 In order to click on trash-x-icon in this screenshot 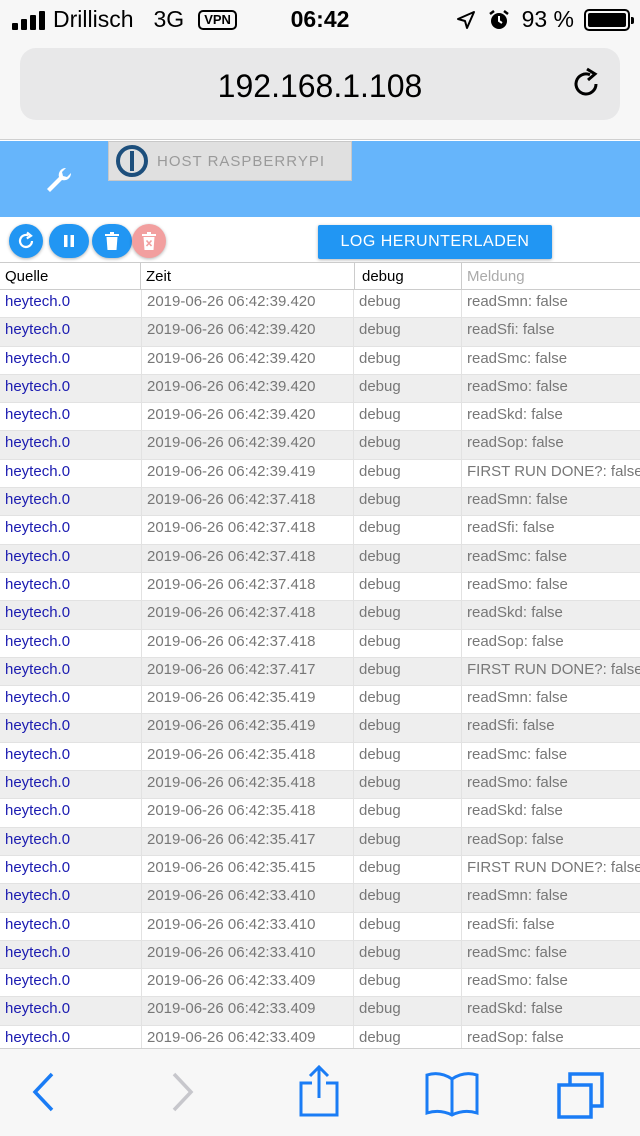, I will do `click(149, 241)`.